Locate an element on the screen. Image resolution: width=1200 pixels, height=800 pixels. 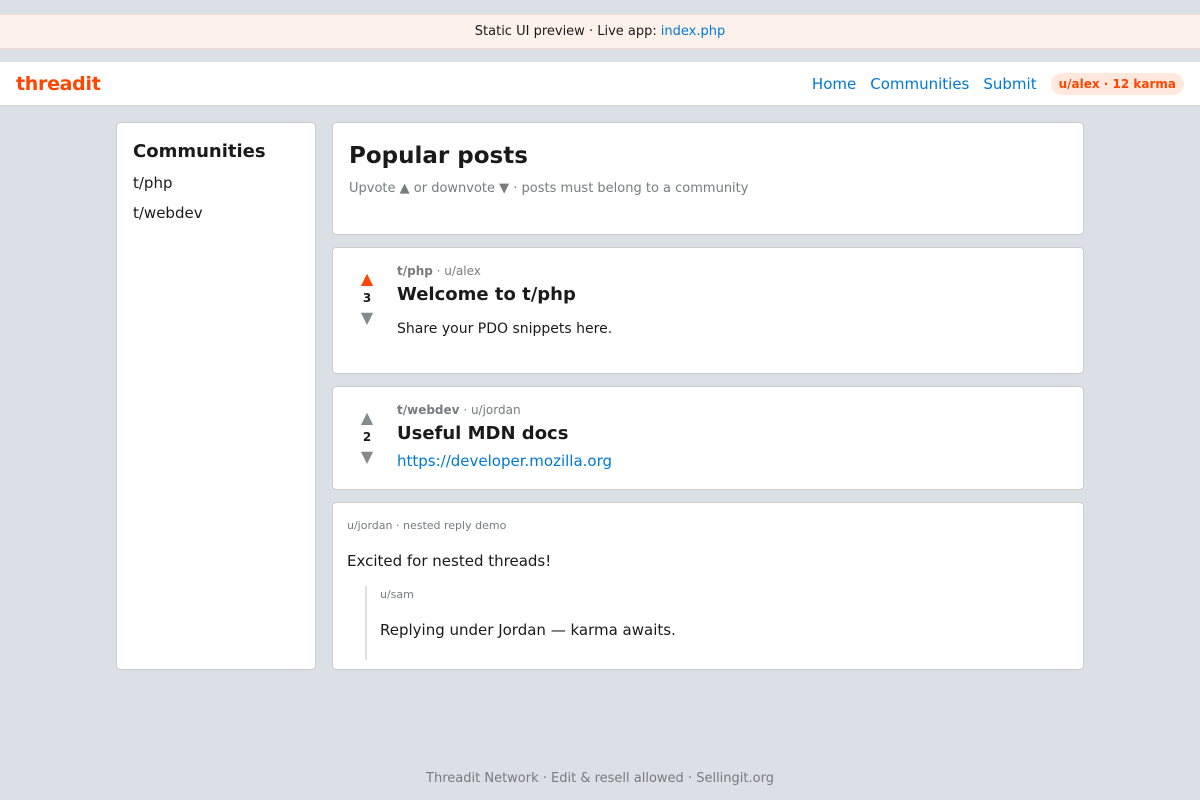
vote-controls: ▲ 2 ▼ is located at coordinates (367, 445).